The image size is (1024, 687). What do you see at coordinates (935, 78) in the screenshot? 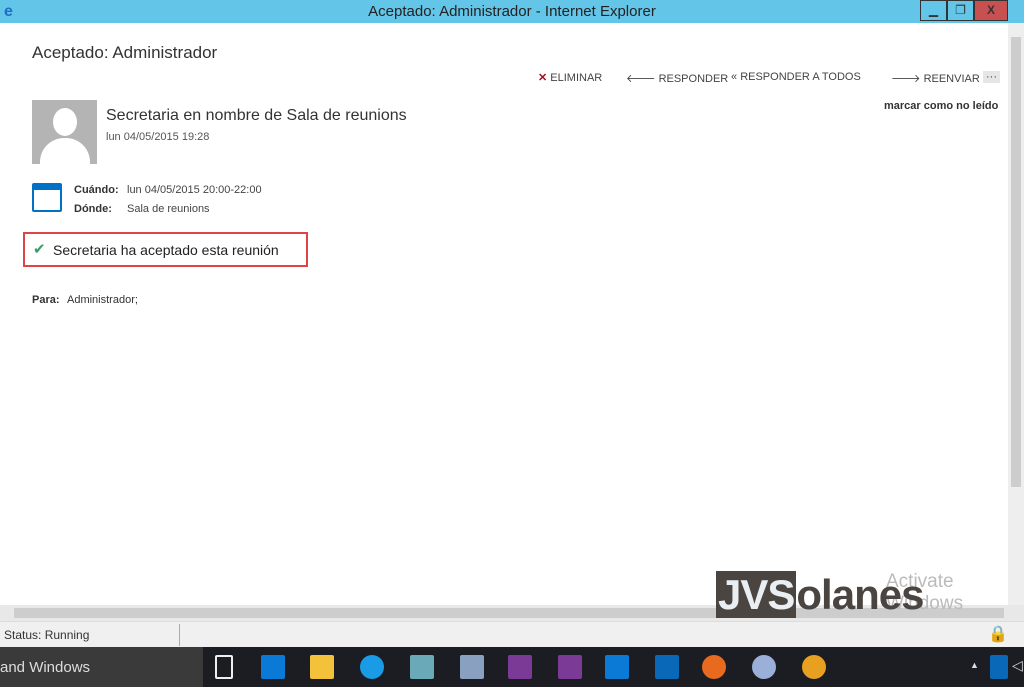
I see `forward-button: 🡒 REENVIAR` at bounding box center [935, 78].